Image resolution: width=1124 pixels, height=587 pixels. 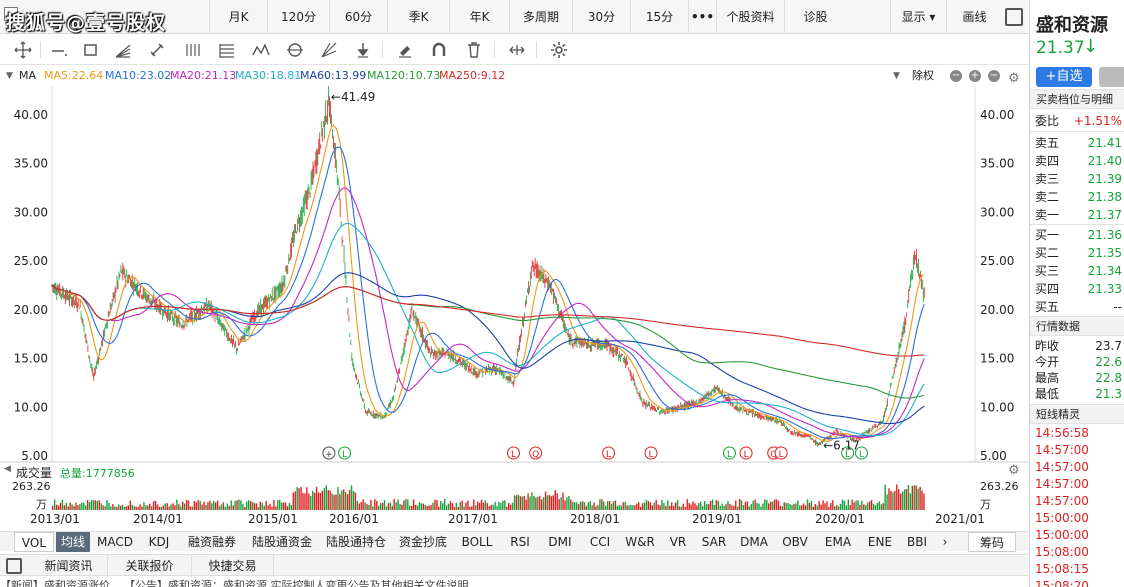 What do you see at coordinates (795, 542) in the screenshot?
I see `indicator-tab-obv: OBV` at bounding box center [795, 542].